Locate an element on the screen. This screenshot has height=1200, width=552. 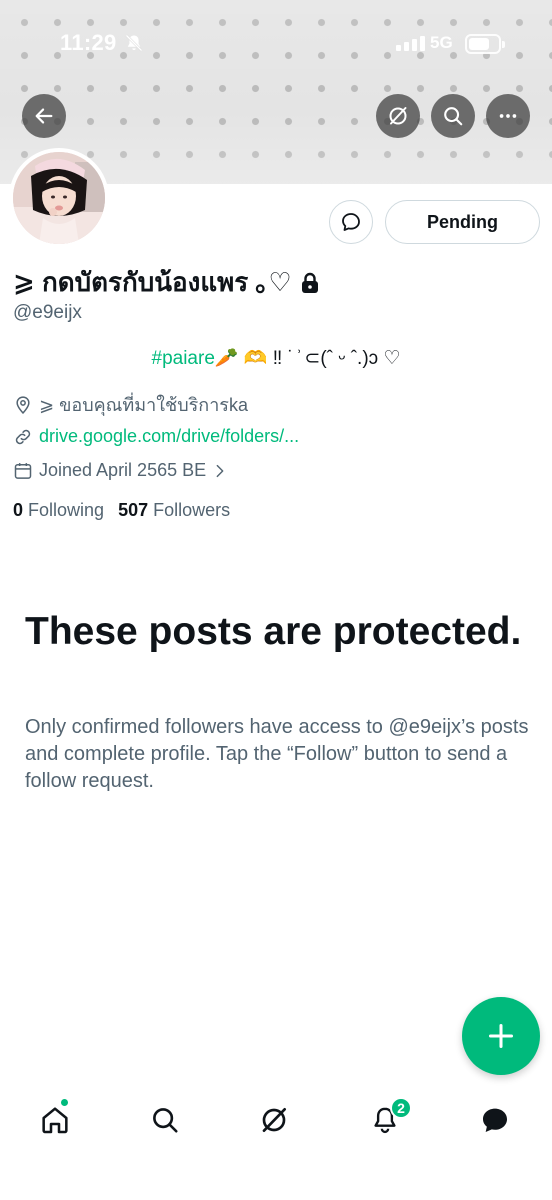
avatar-image is located at coordinates (59, 198).